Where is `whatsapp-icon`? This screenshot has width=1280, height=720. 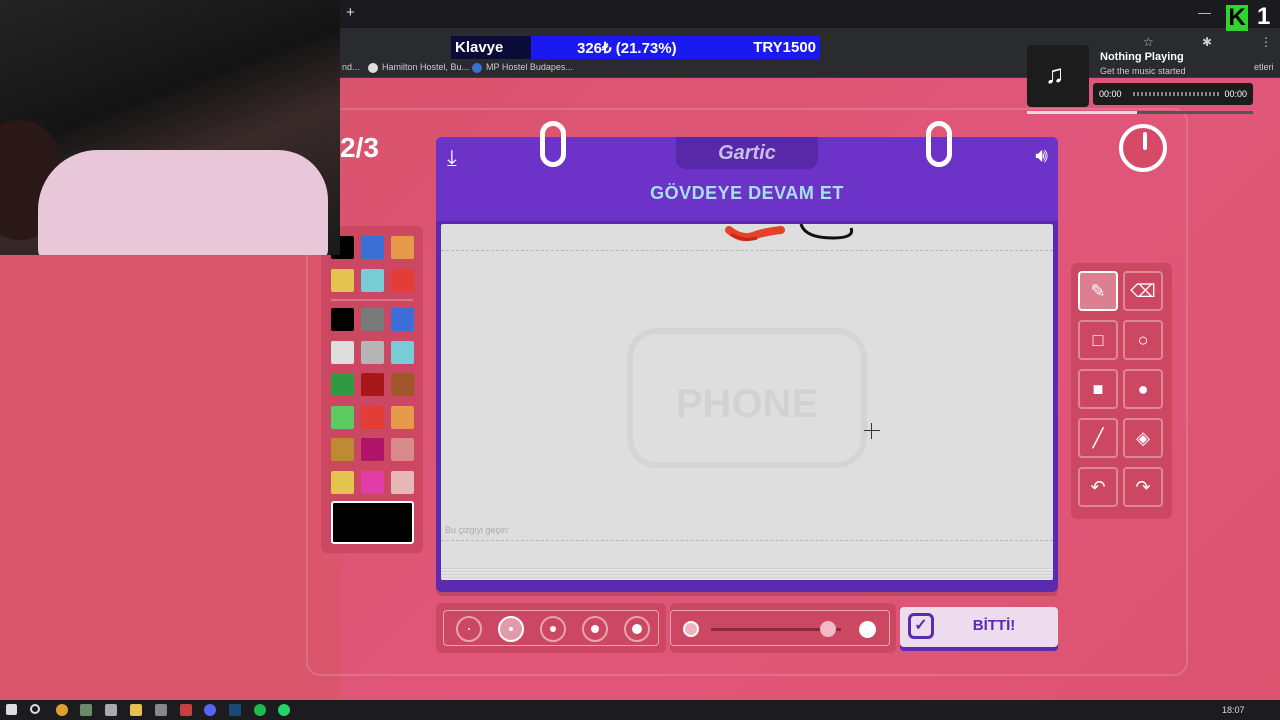
whatsapp-icon is located at coordinates (284, 710).